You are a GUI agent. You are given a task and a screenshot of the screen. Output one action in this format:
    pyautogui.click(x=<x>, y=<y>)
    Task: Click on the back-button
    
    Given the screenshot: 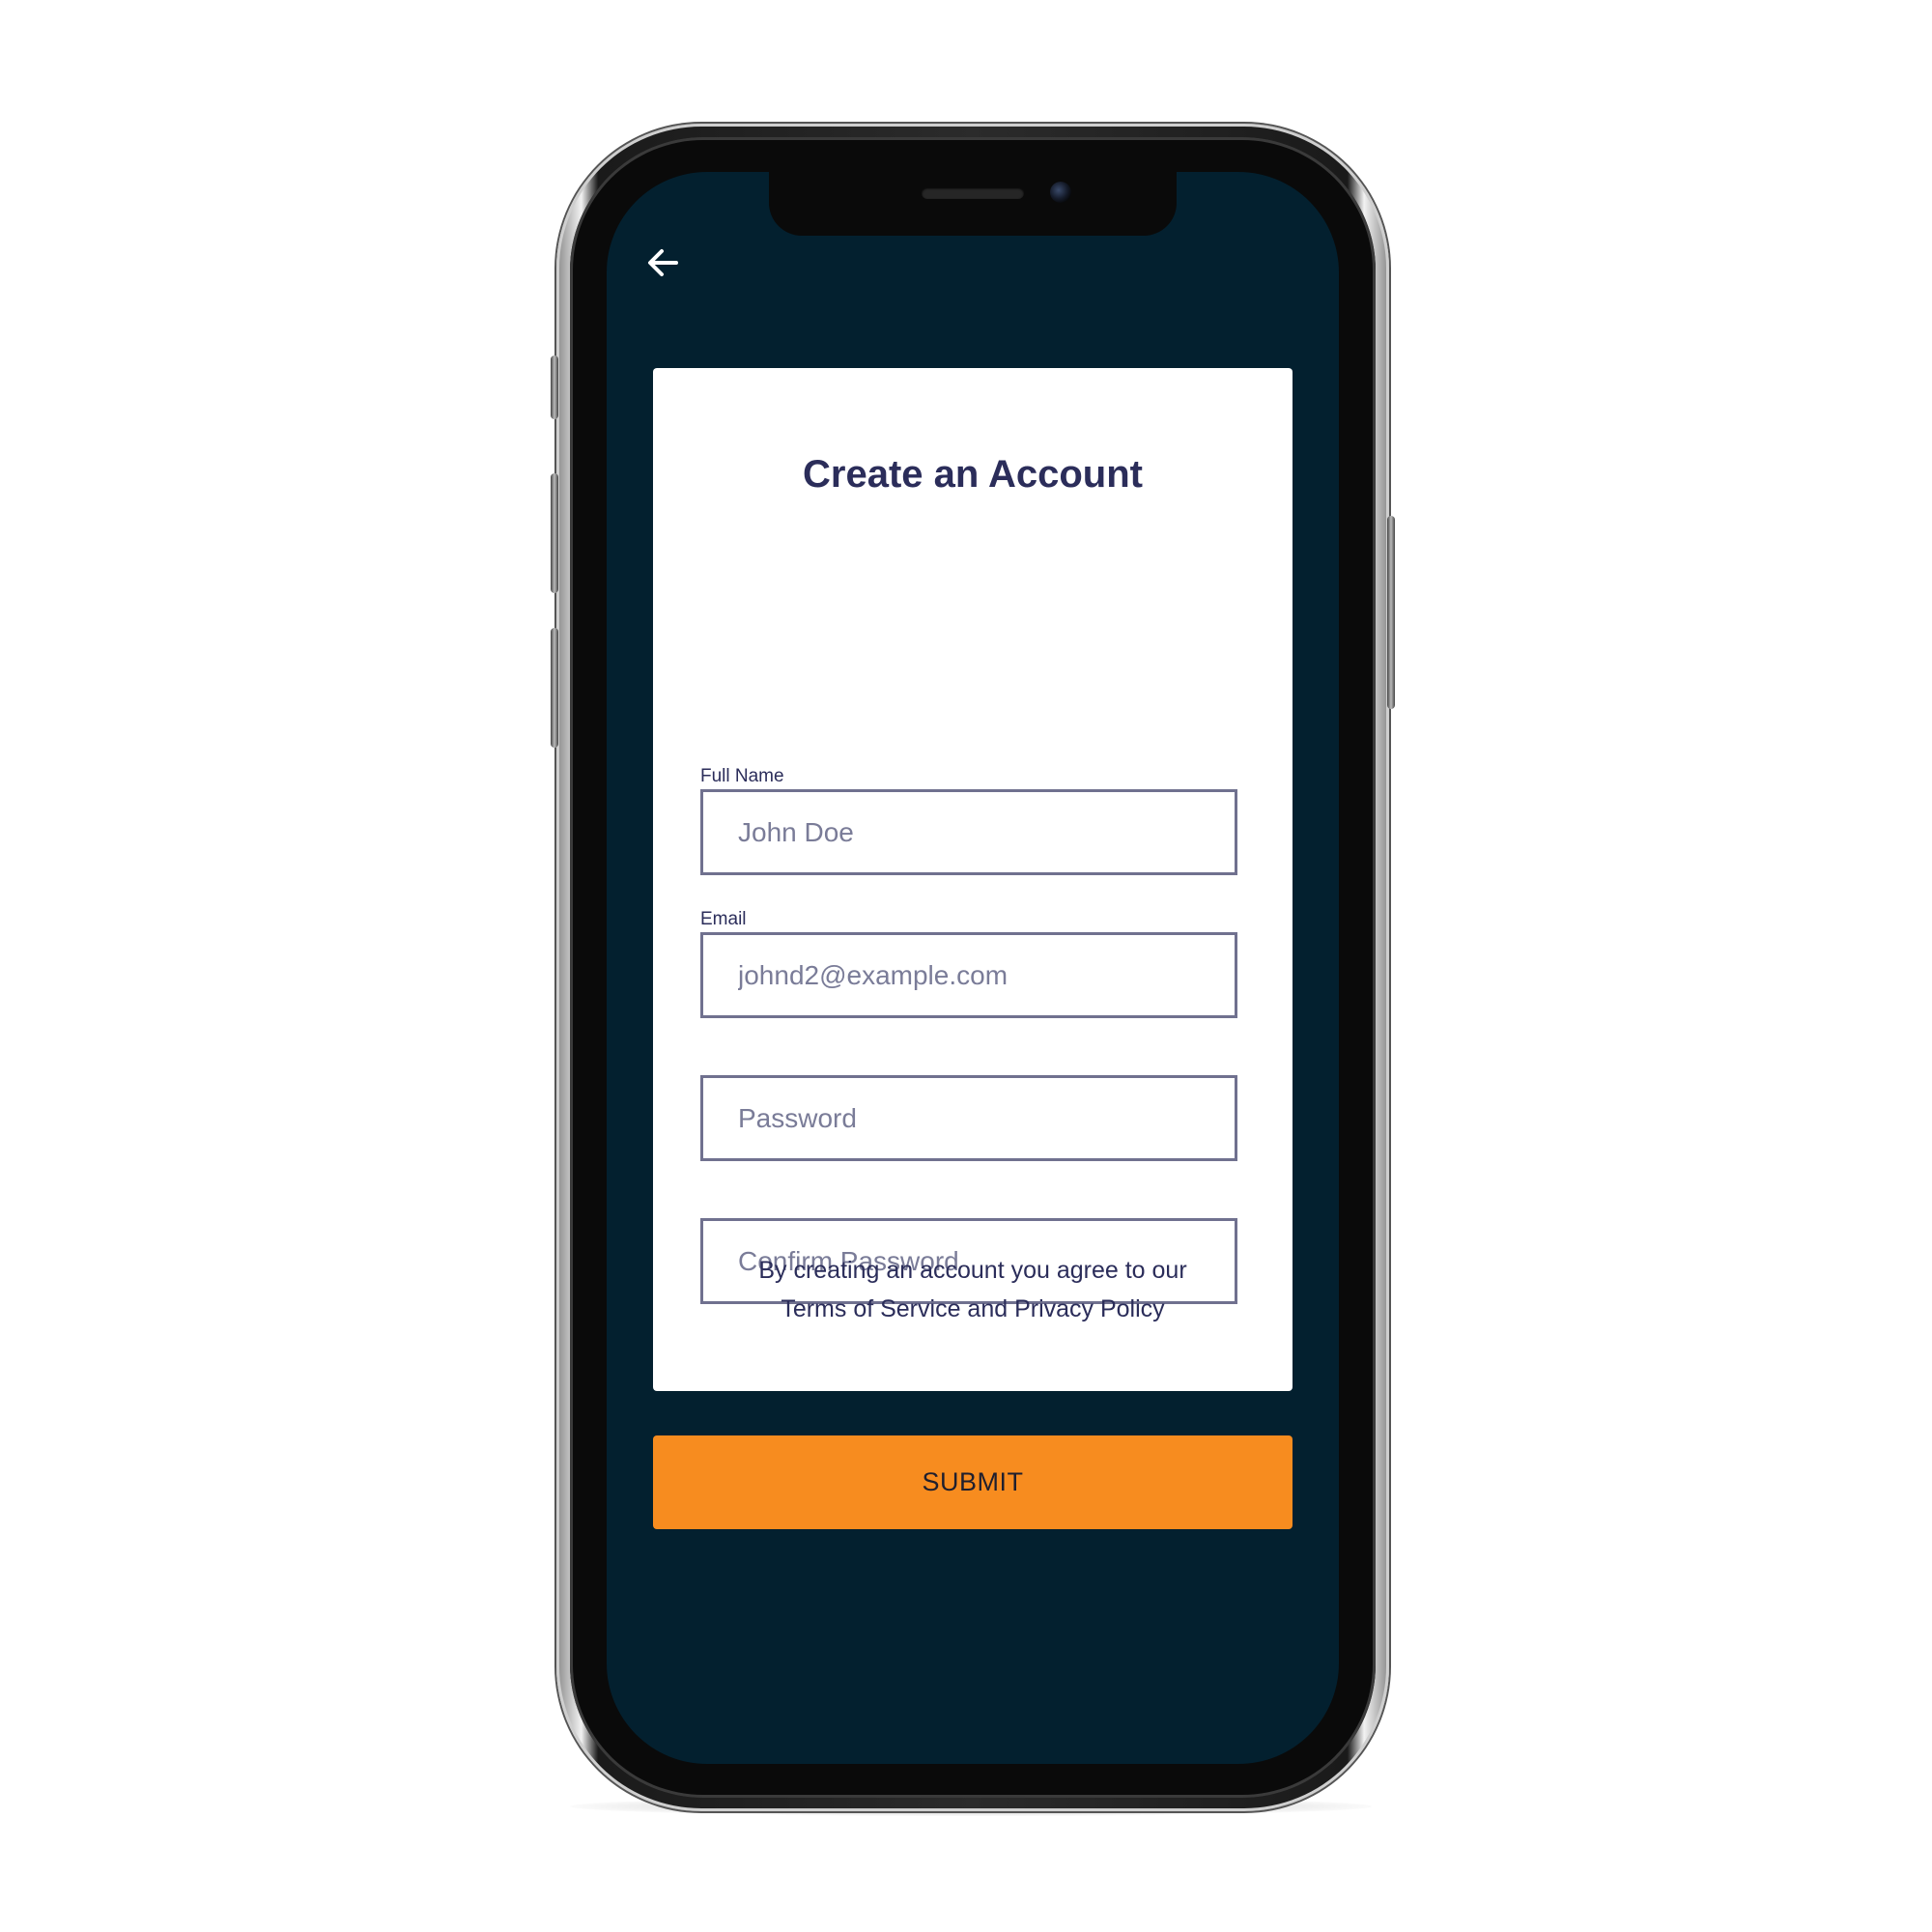 What is the action you would take?
    pyautogui.click(x=663, y=263)
    